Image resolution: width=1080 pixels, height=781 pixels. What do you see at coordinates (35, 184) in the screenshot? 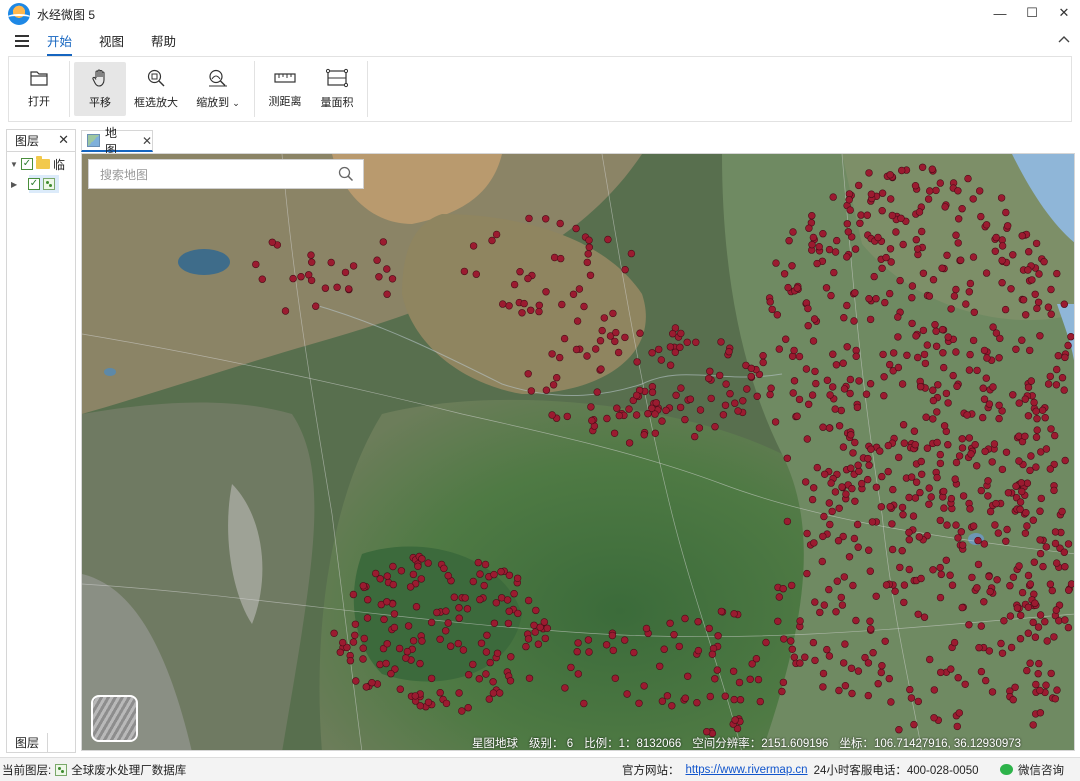
I see `point-layer-row: ▶ ✓` at bounding box center [35, 184].